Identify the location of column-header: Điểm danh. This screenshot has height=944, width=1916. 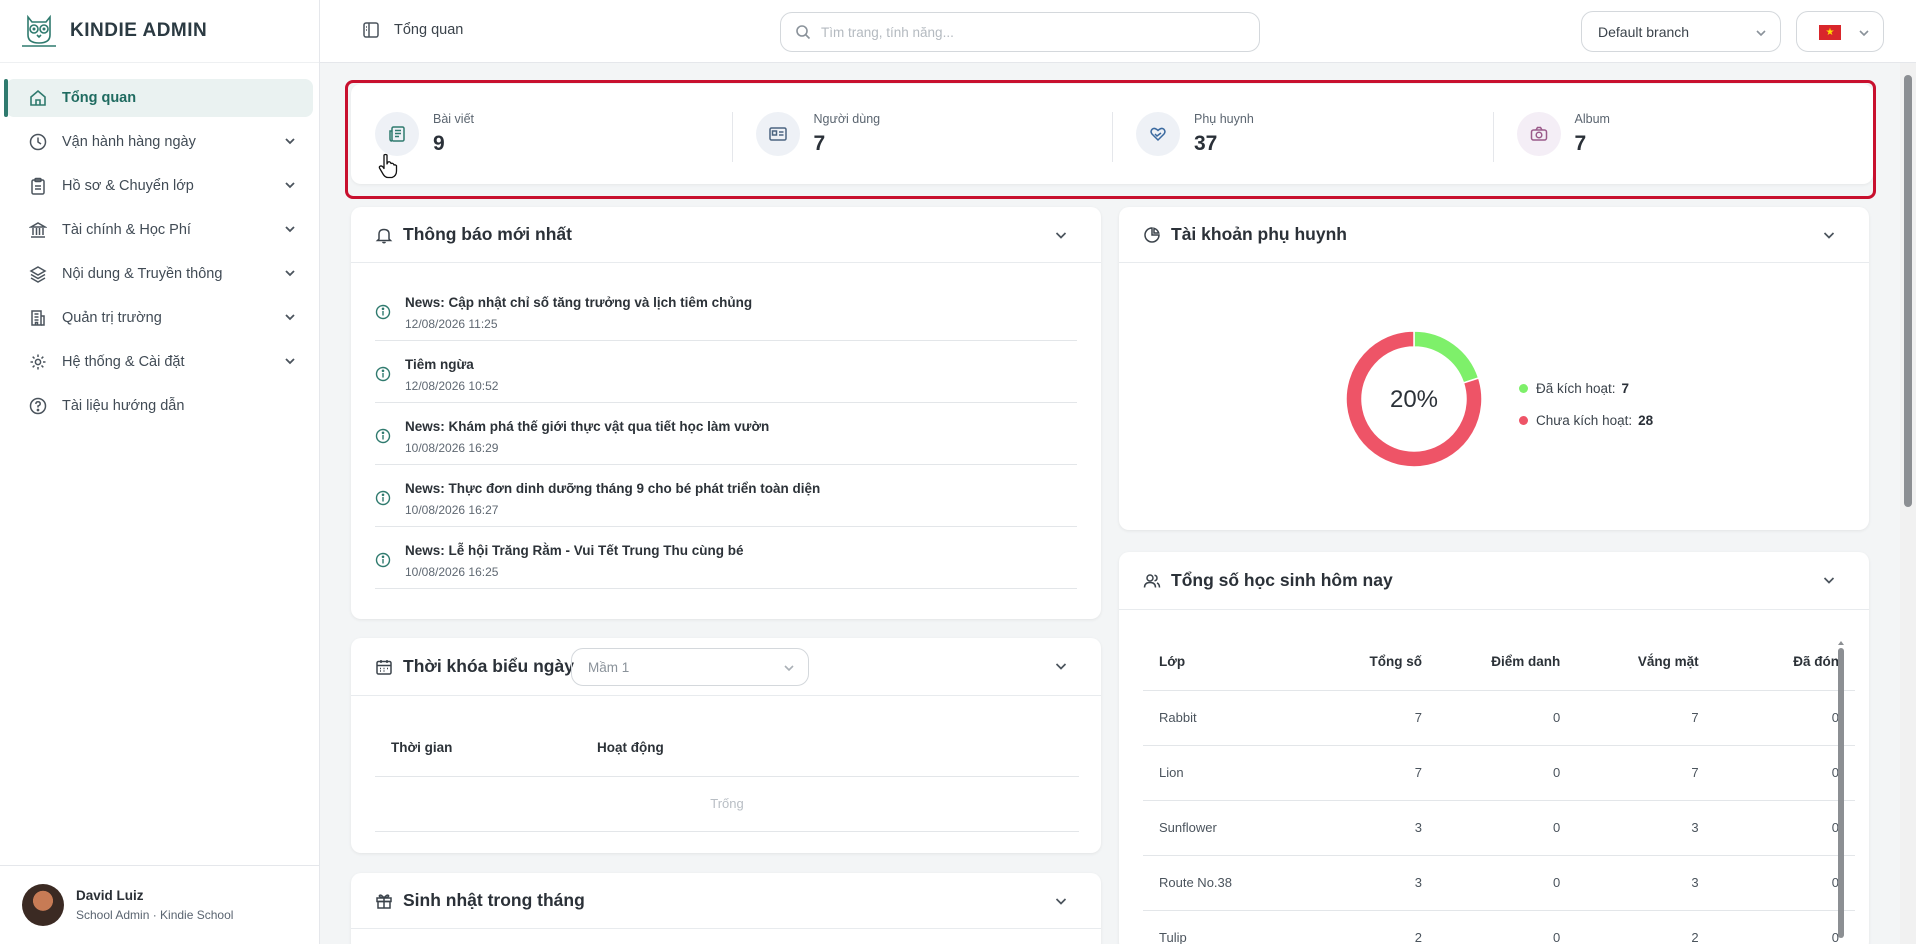
(1507, 662).